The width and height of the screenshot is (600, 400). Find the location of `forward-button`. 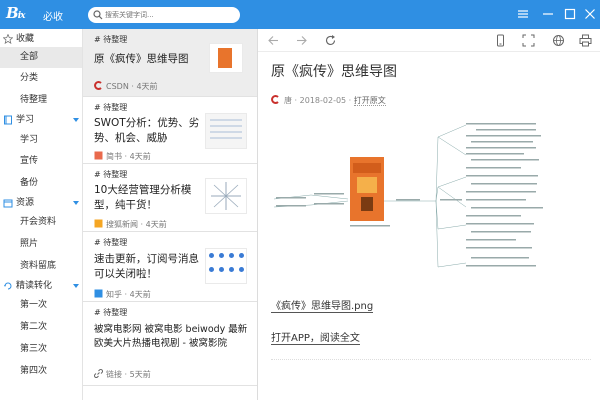

forward-button is located at coordinates (301, 40).